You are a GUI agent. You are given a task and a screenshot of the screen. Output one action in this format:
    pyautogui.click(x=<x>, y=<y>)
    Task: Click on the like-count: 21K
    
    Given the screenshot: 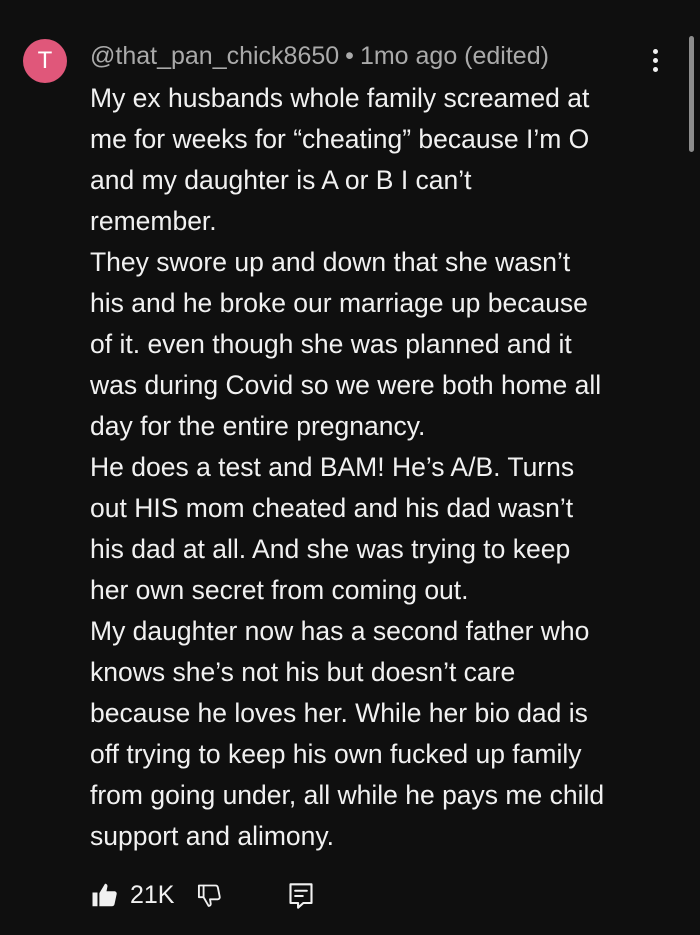 What is the action you would take?
    pyautogui.click(x=152, y=895)
    